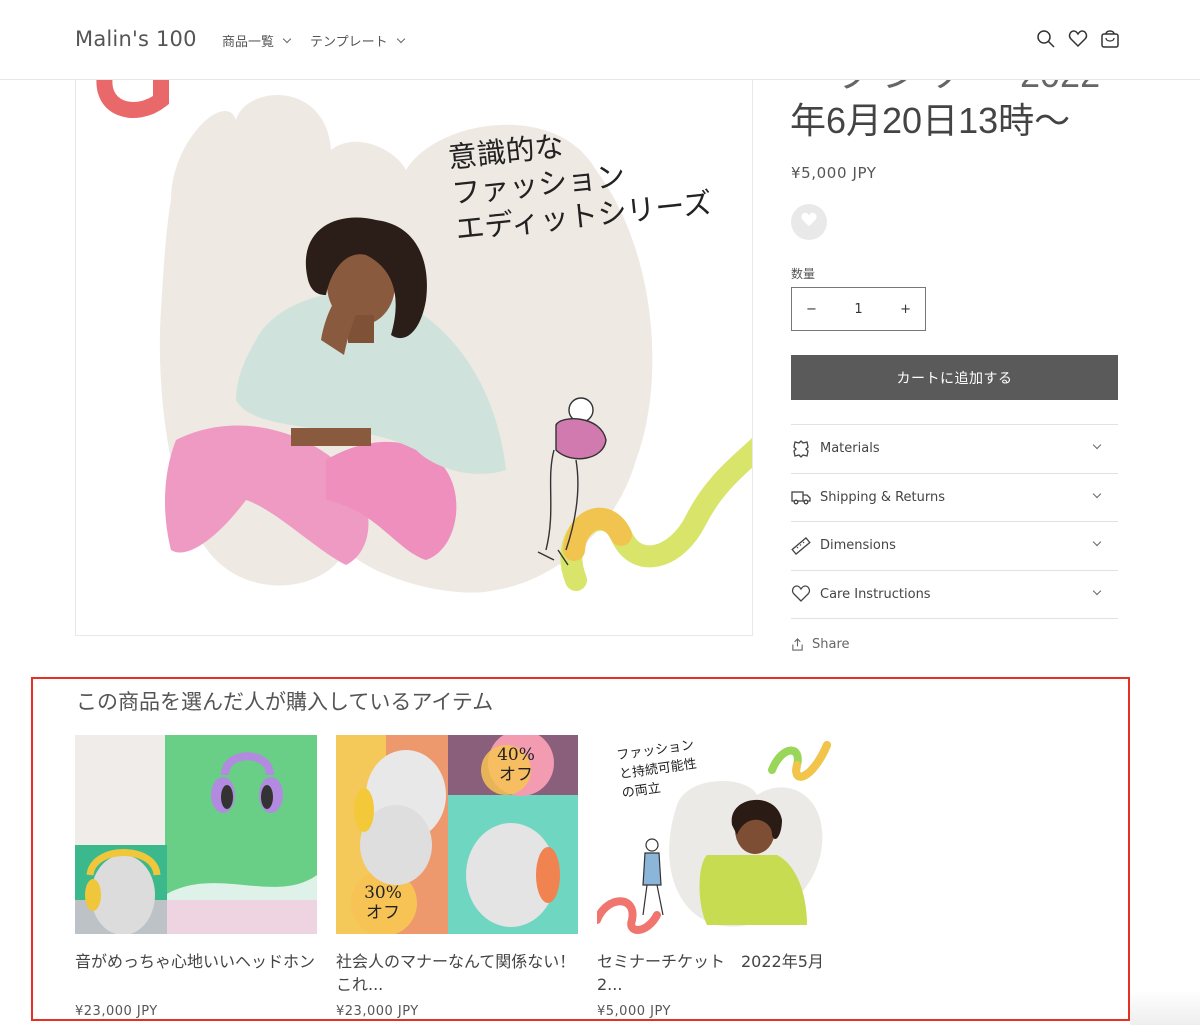 The height and width of the screenshot is (1025, 1200). I want to click on site-header: Malin's 100 商品一覧 テンプレート, so click(600, 40).